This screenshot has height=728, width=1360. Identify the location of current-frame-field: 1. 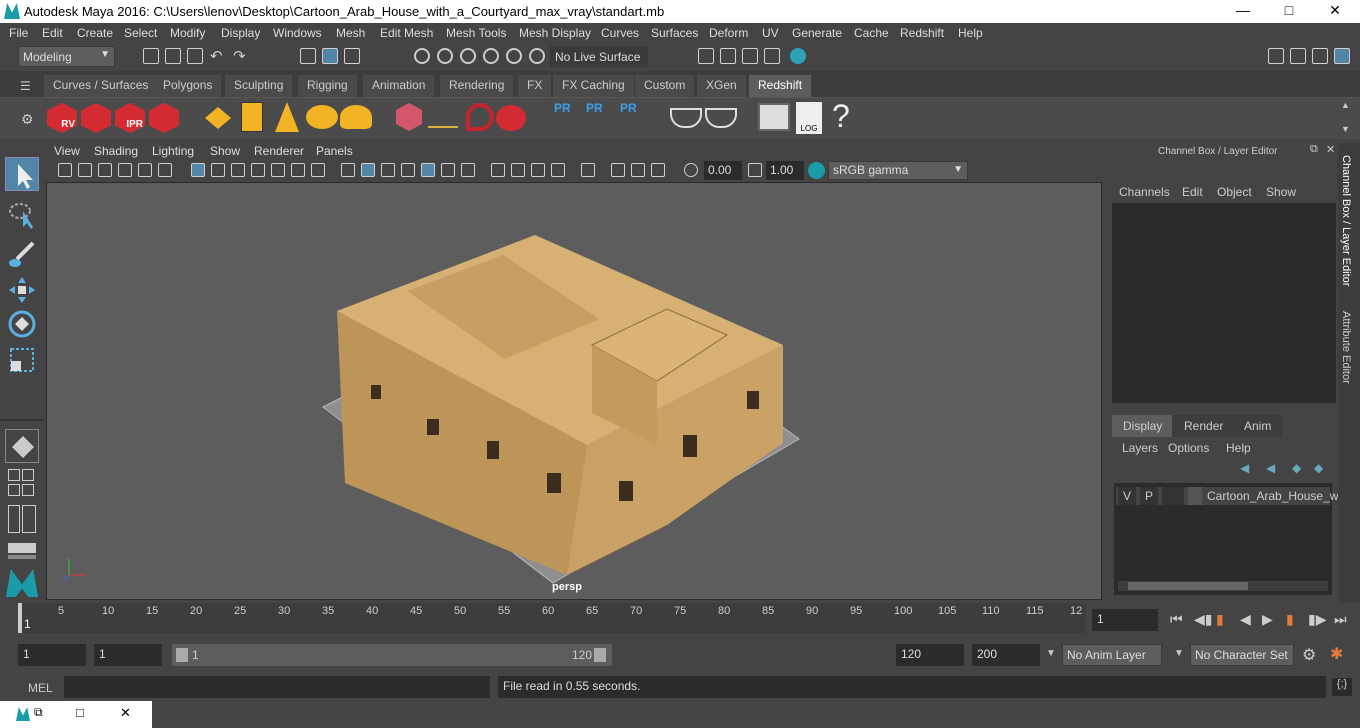
(1125, 620).